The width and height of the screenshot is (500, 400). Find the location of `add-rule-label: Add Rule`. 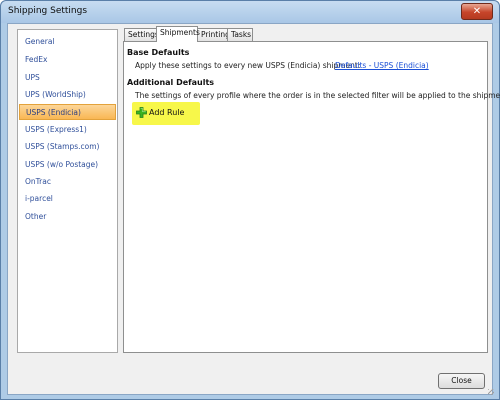

add-rule-label: Add Rule is located at coordinates (167, 112).